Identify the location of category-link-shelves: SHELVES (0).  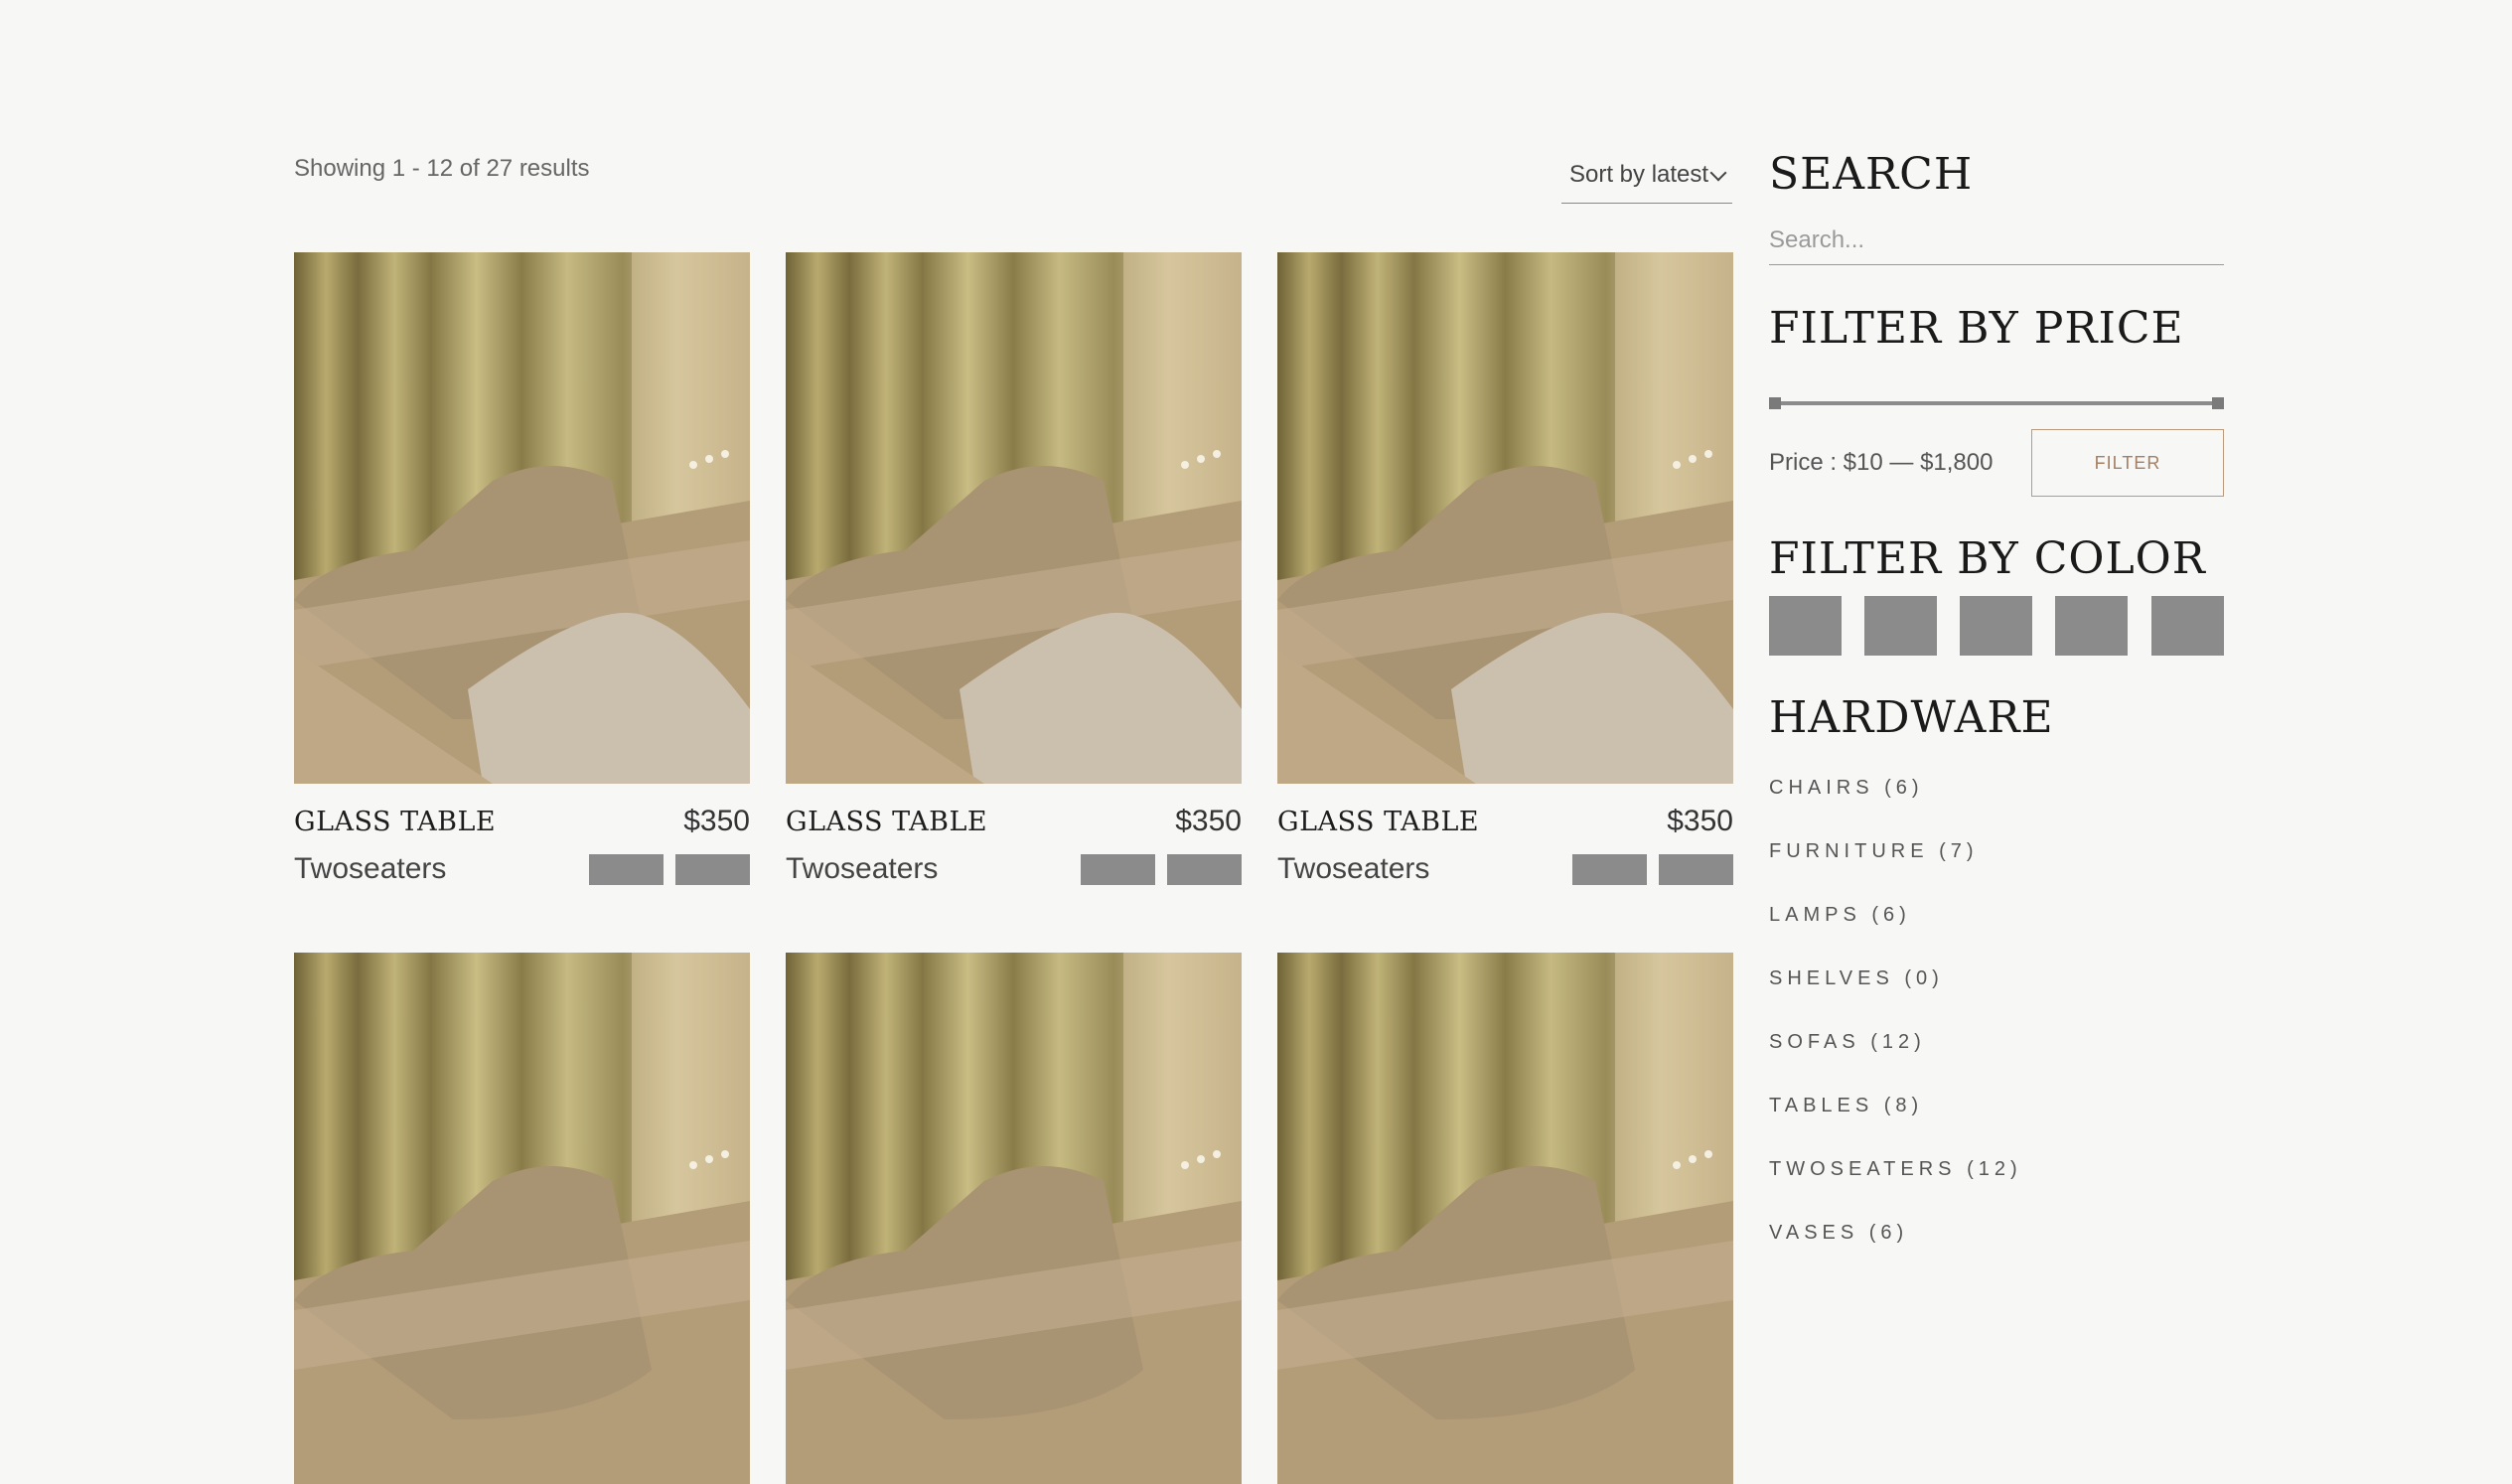
(1856, 978).